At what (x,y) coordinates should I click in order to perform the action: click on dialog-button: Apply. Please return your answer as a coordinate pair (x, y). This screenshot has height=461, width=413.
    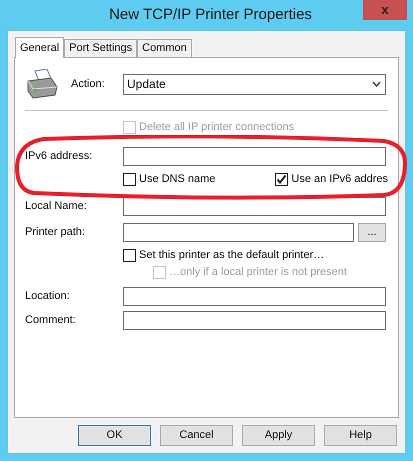
    Looking at the image, I should click on (278, 435).